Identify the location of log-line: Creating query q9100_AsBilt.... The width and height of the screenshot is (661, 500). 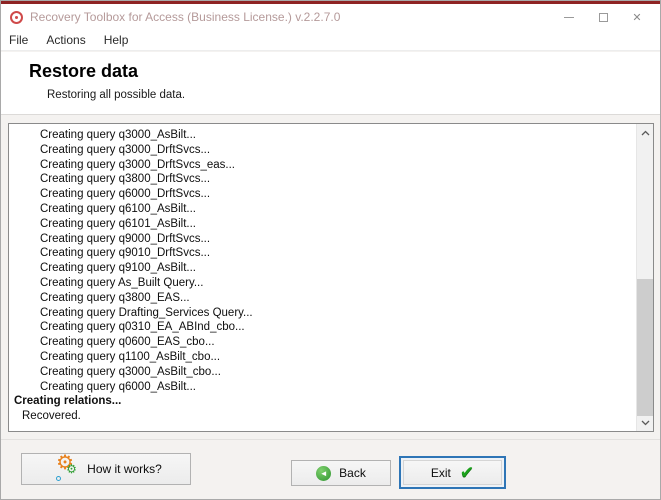
(118, 268).